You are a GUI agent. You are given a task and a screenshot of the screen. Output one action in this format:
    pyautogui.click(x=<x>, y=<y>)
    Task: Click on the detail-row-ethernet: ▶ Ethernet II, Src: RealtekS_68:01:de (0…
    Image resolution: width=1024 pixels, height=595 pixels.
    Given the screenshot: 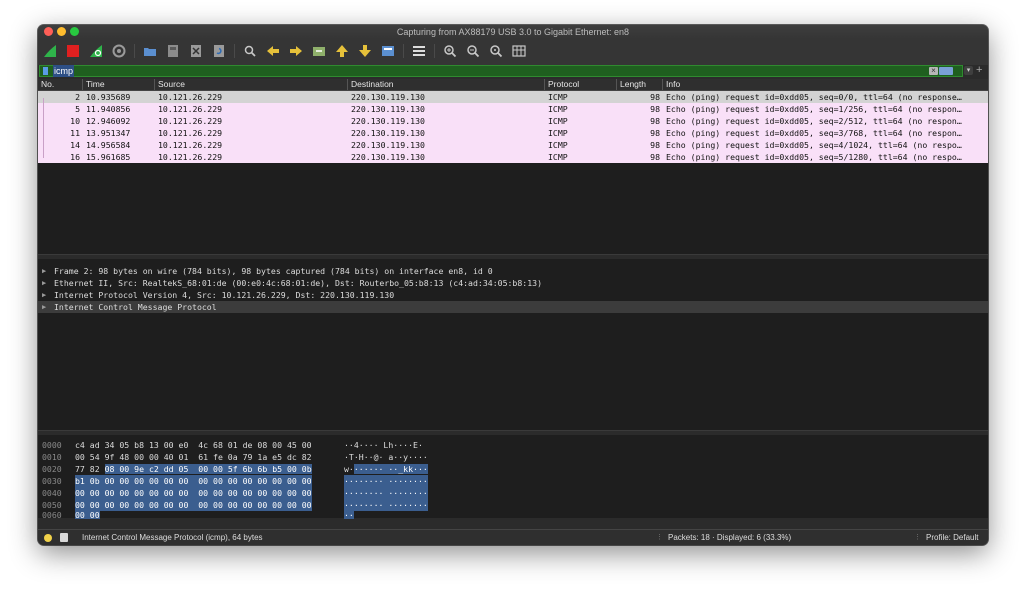 What is the action you would take?
    pyautogui.click(x=513, y=283)
    